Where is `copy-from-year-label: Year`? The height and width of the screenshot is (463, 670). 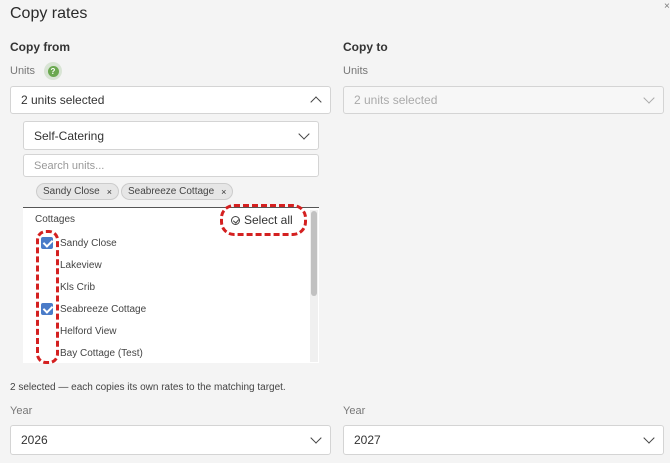 copy-from-year-label: Year is located at coordinates (21, 411).